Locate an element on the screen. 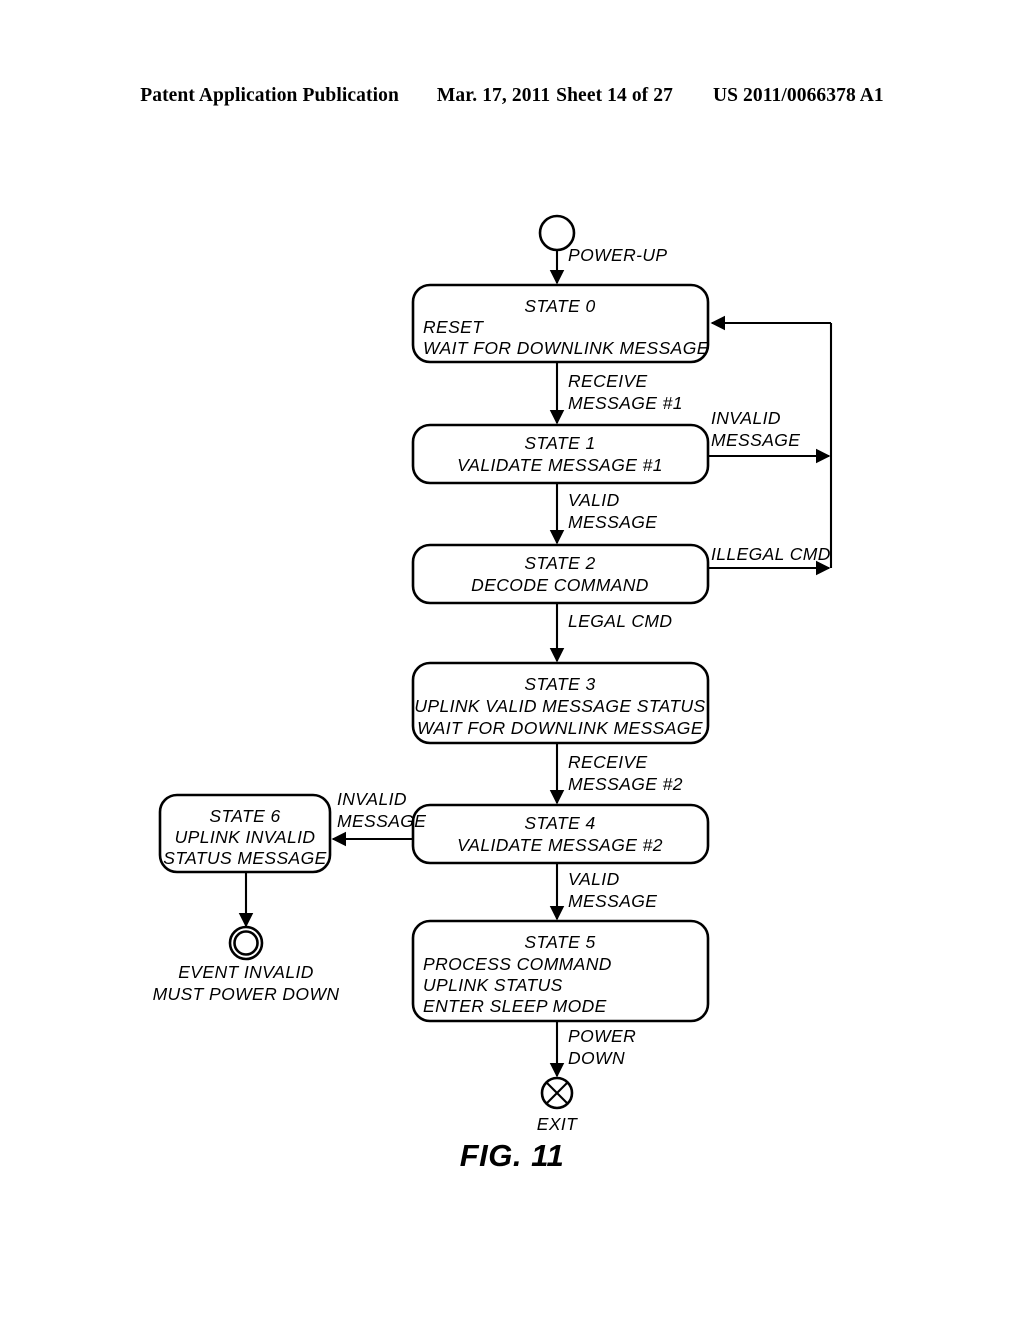 This screenshot has height=1320, width=1024. state0-line-1: RESET is located at coordinates (453, 327).